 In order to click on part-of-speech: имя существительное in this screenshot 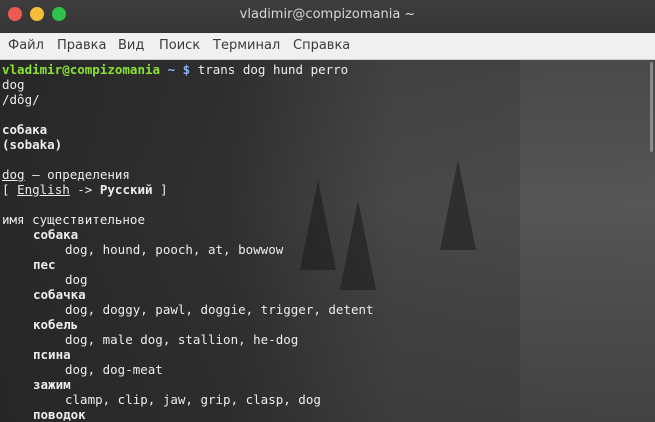, I will do `click(73, 219)`.